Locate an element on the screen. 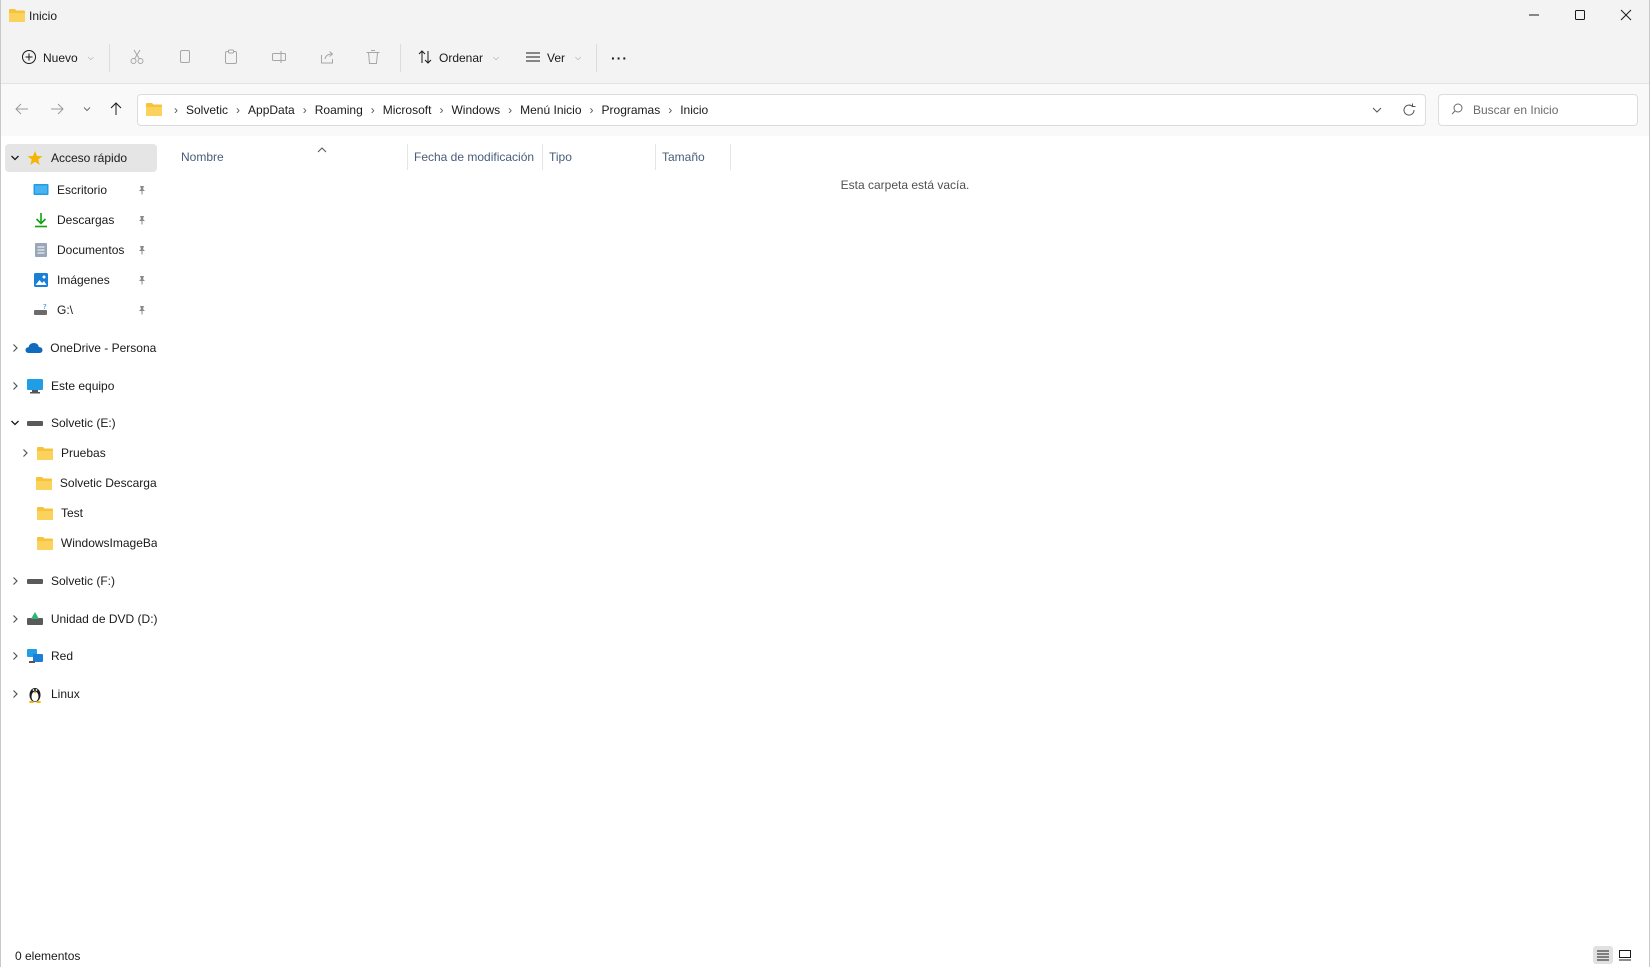 The image size is (1650, 967). breadcrumb-item: Menú Inicio is located at coordinates (550, 110).